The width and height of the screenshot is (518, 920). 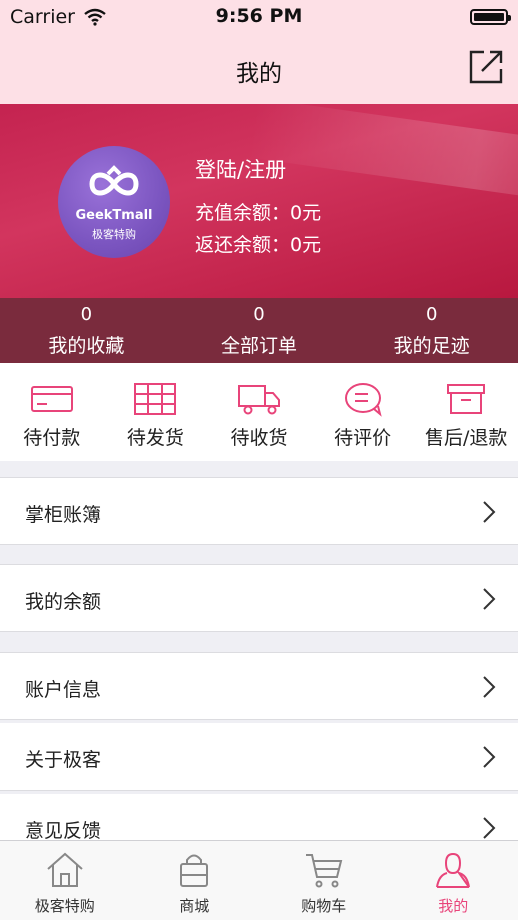 What do you see at coordinates (259, 511) in the screenshot?
I see `menu-item-ledger: 掌柜账簿` at bounding box center [259, 511].